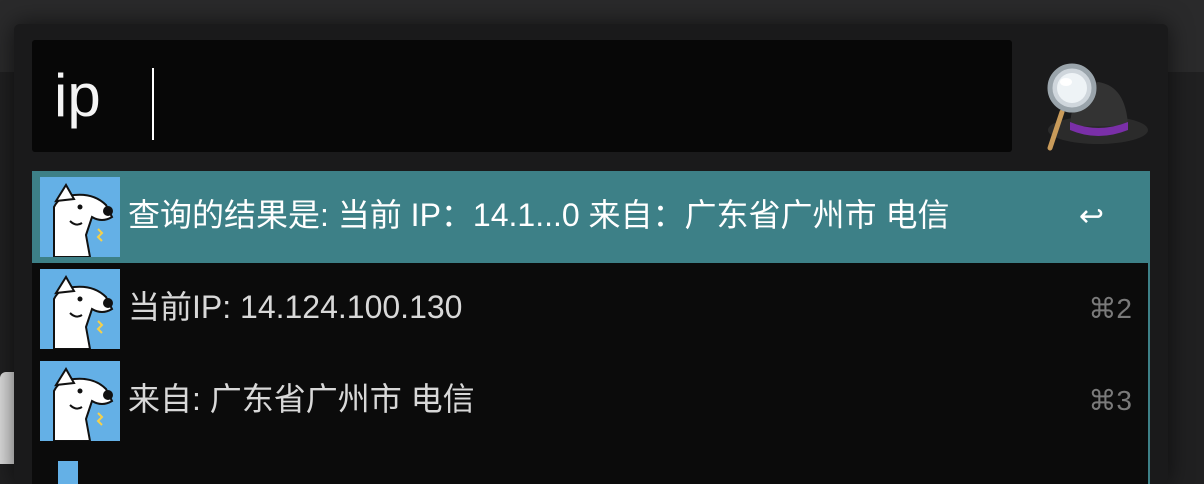  I want to click on shortcut-hint: ⌘2, so click(1110, 308).